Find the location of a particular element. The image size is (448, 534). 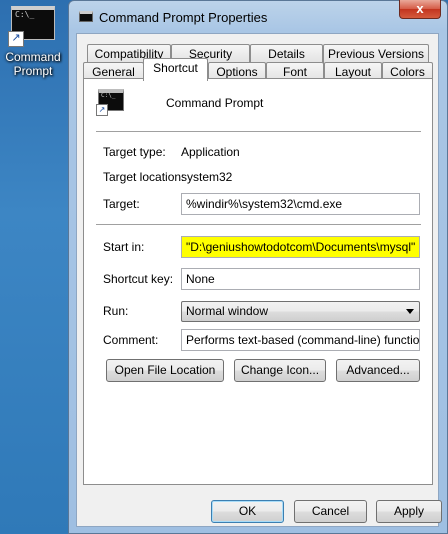

target-input: %windir%\system32\cmd.exe is located at coordinates (300, 204).